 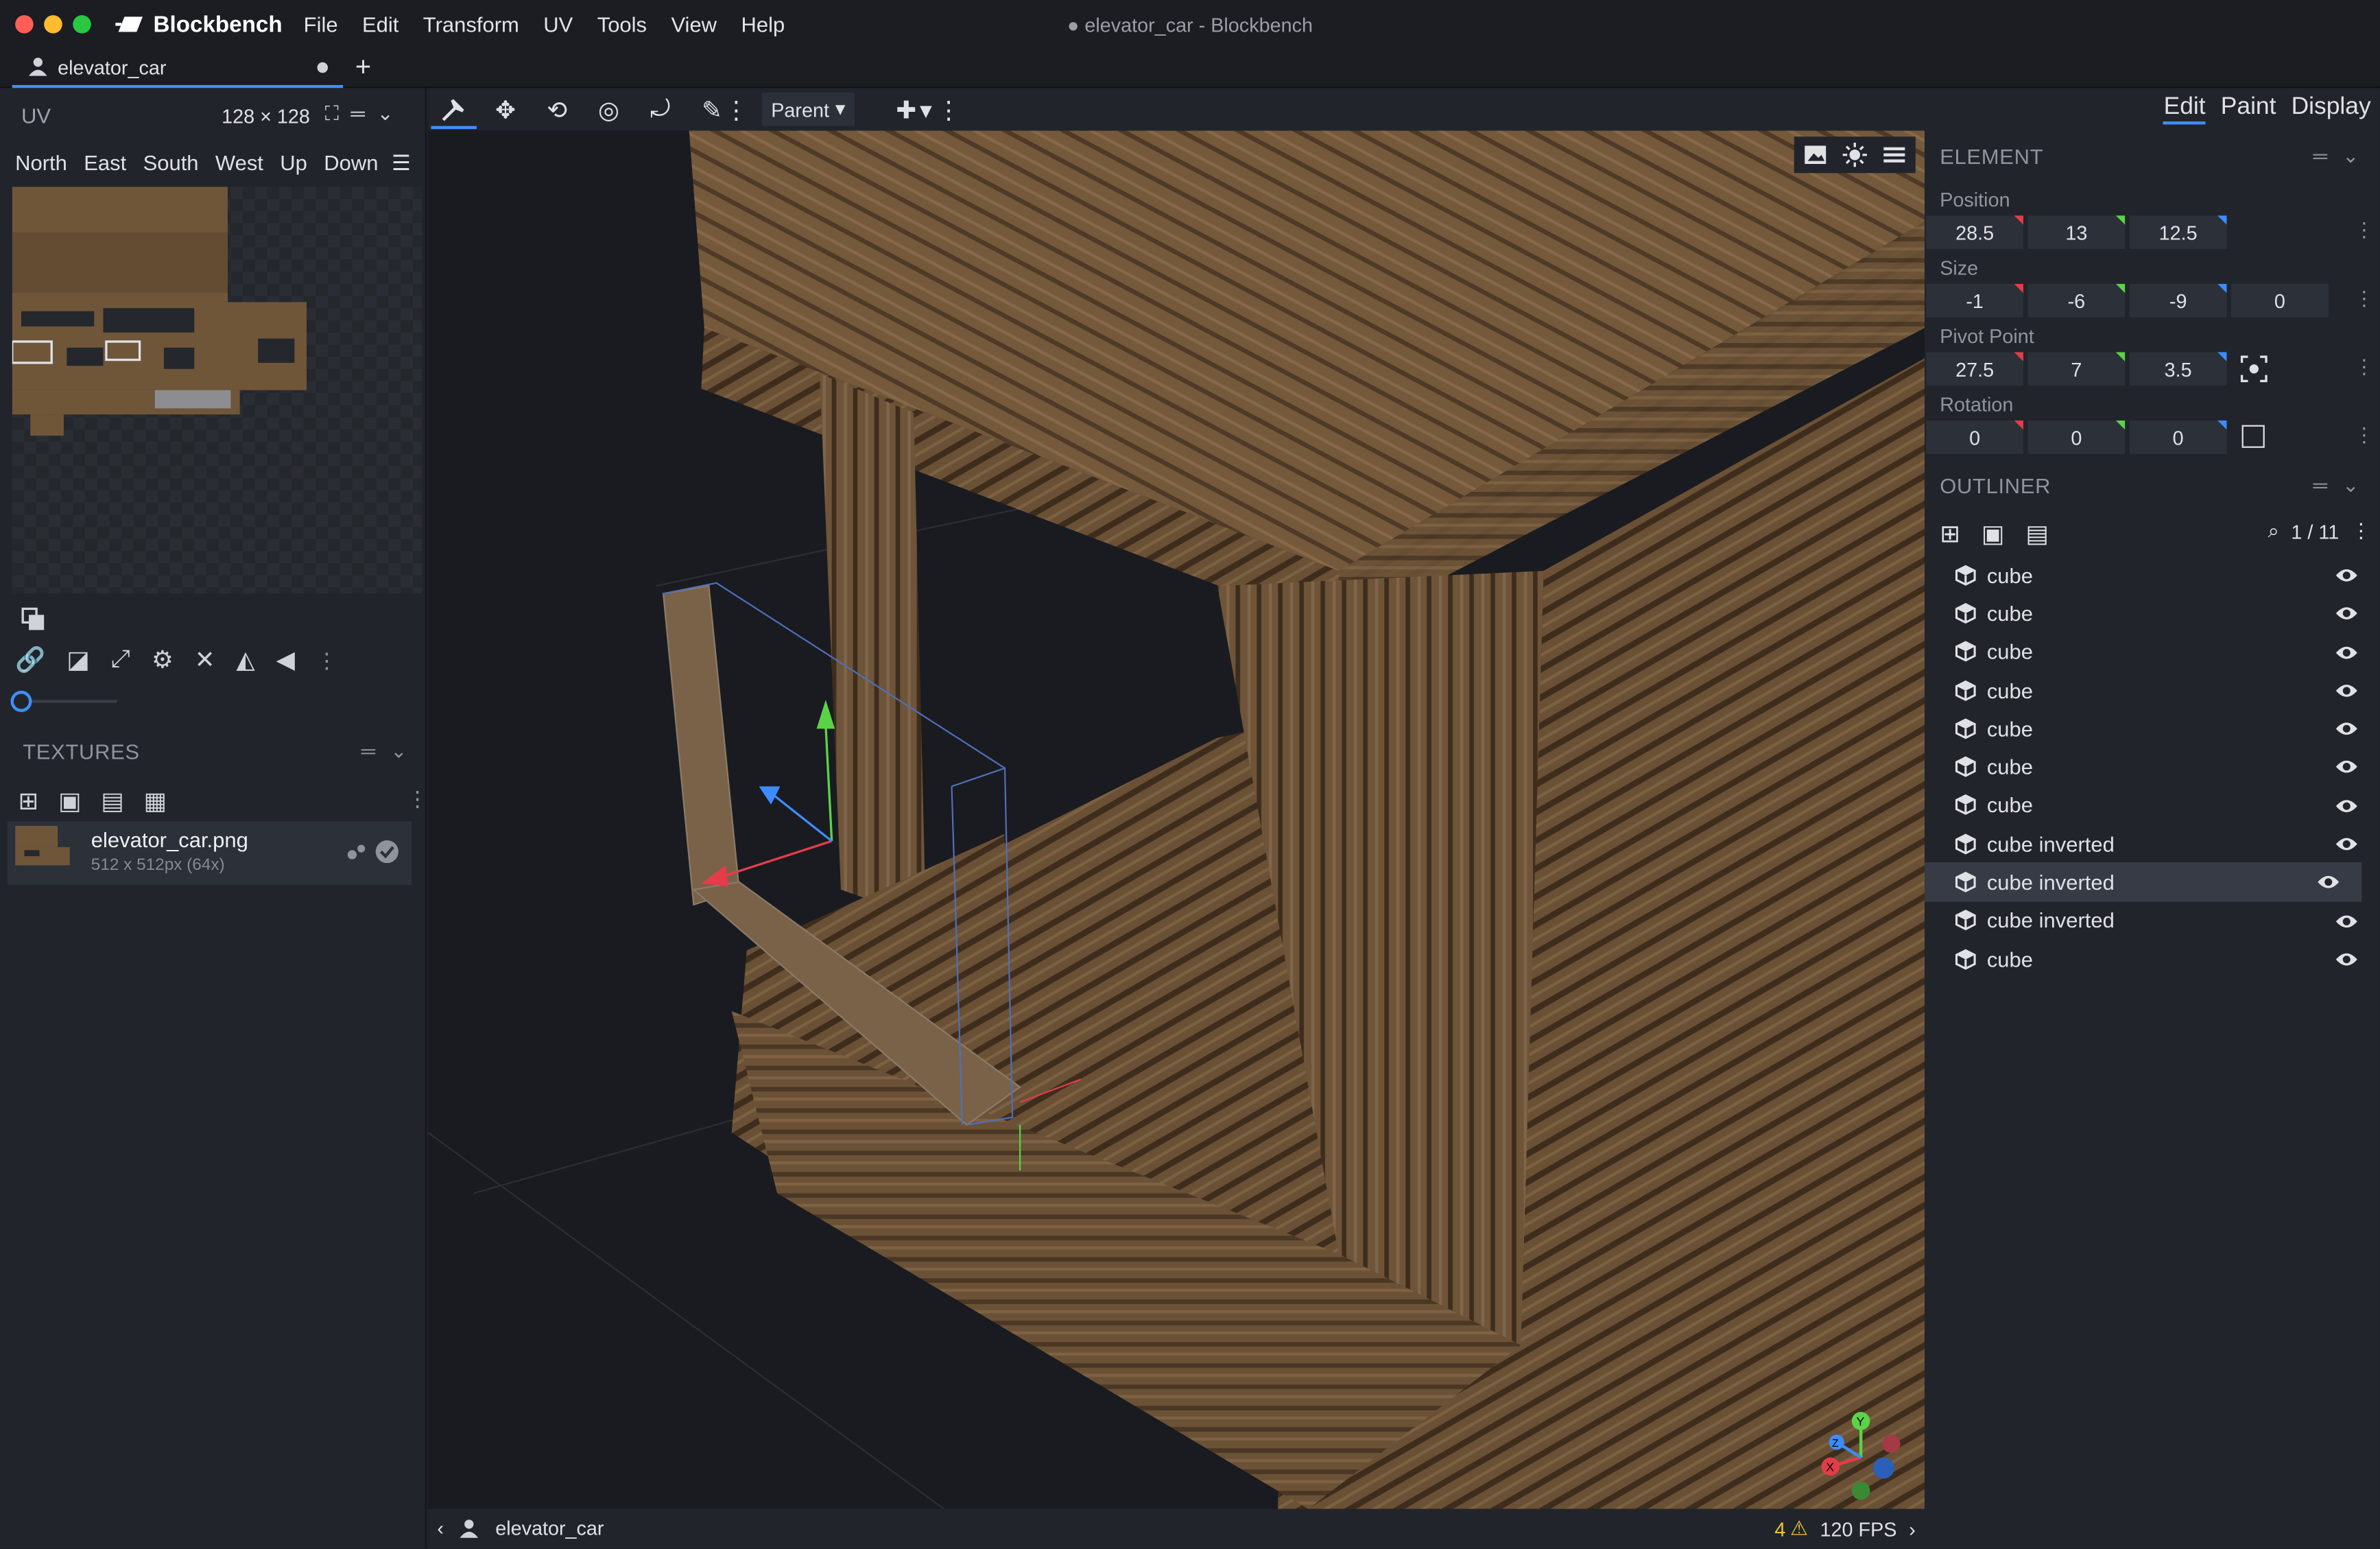 What do you see at coordinates (387, 852) in the screenshot?
I see `check-circle-icon` at bounding box center [387, 852].